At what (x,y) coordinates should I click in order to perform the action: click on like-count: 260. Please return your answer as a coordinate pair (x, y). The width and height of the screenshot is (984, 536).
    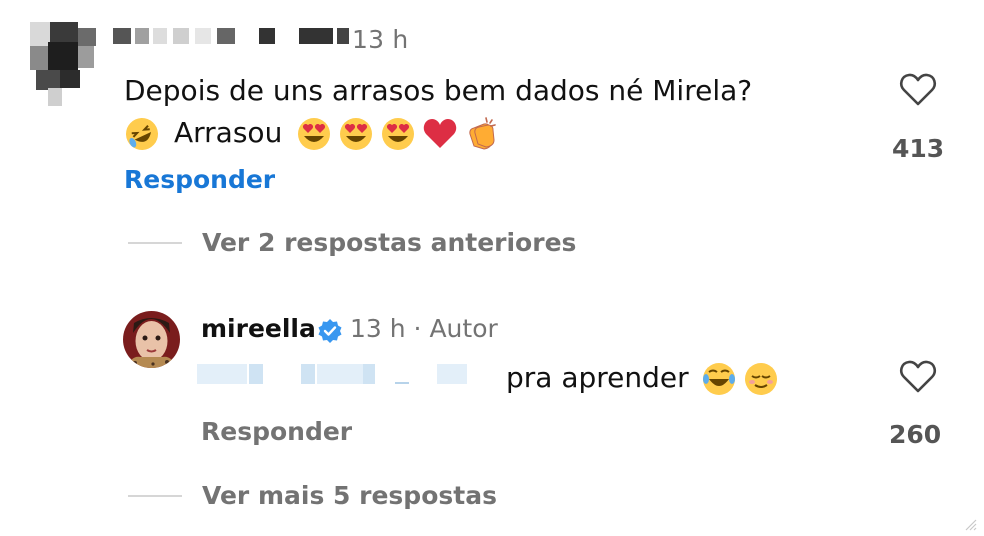
    Looking at the image, I should click on (915, 434).